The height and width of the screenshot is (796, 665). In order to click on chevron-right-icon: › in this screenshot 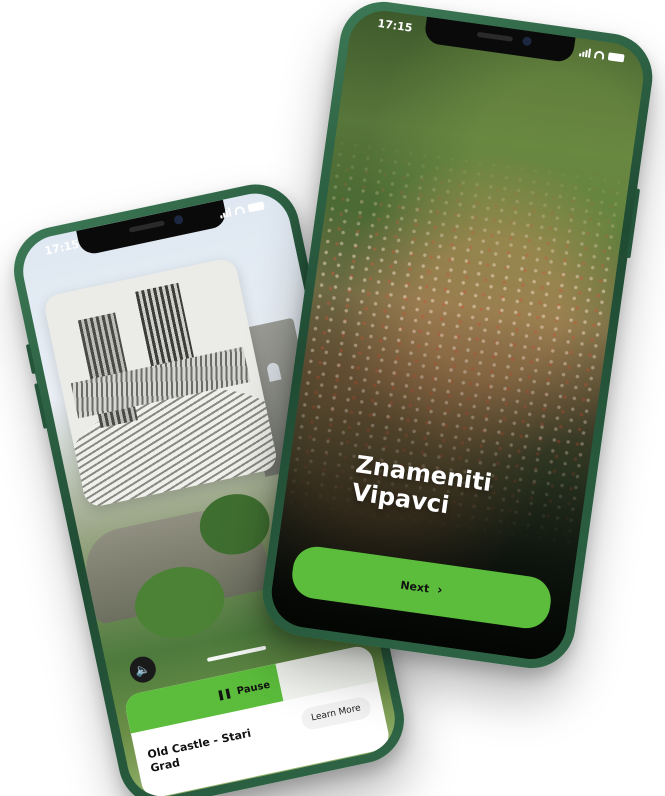, I will do `click(440, 590)`.